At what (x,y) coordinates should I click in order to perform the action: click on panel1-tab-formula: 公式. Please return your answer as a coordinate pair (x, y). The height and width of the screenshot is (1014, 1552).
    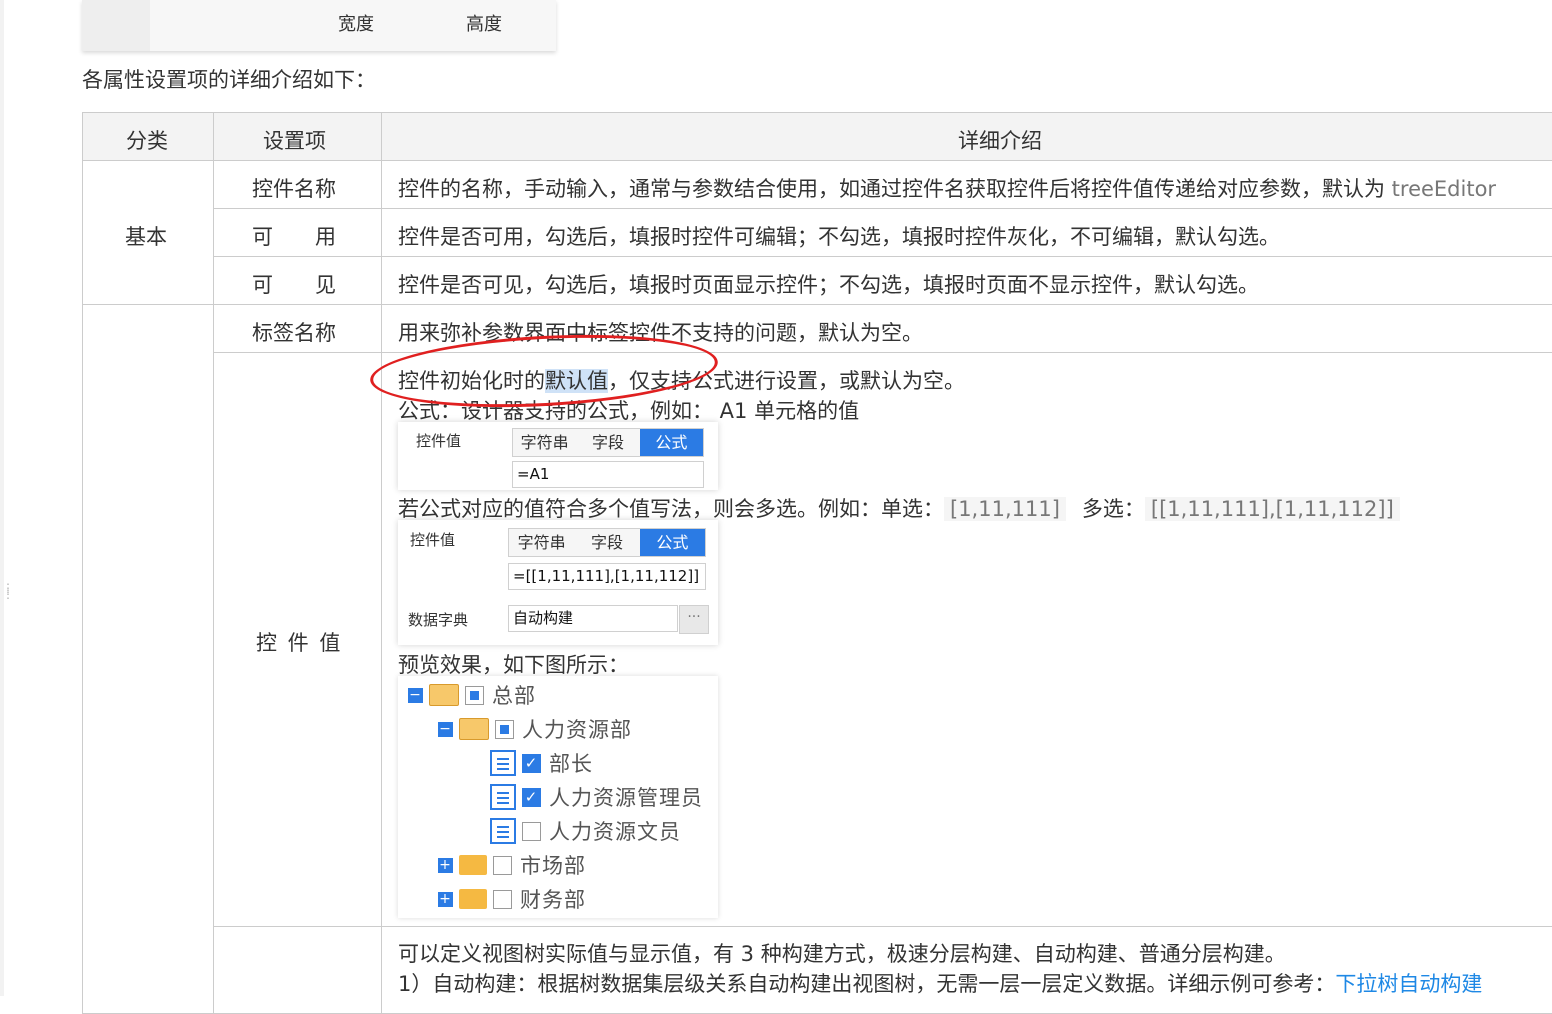
    Looking at the image, I should click on (671, 442).